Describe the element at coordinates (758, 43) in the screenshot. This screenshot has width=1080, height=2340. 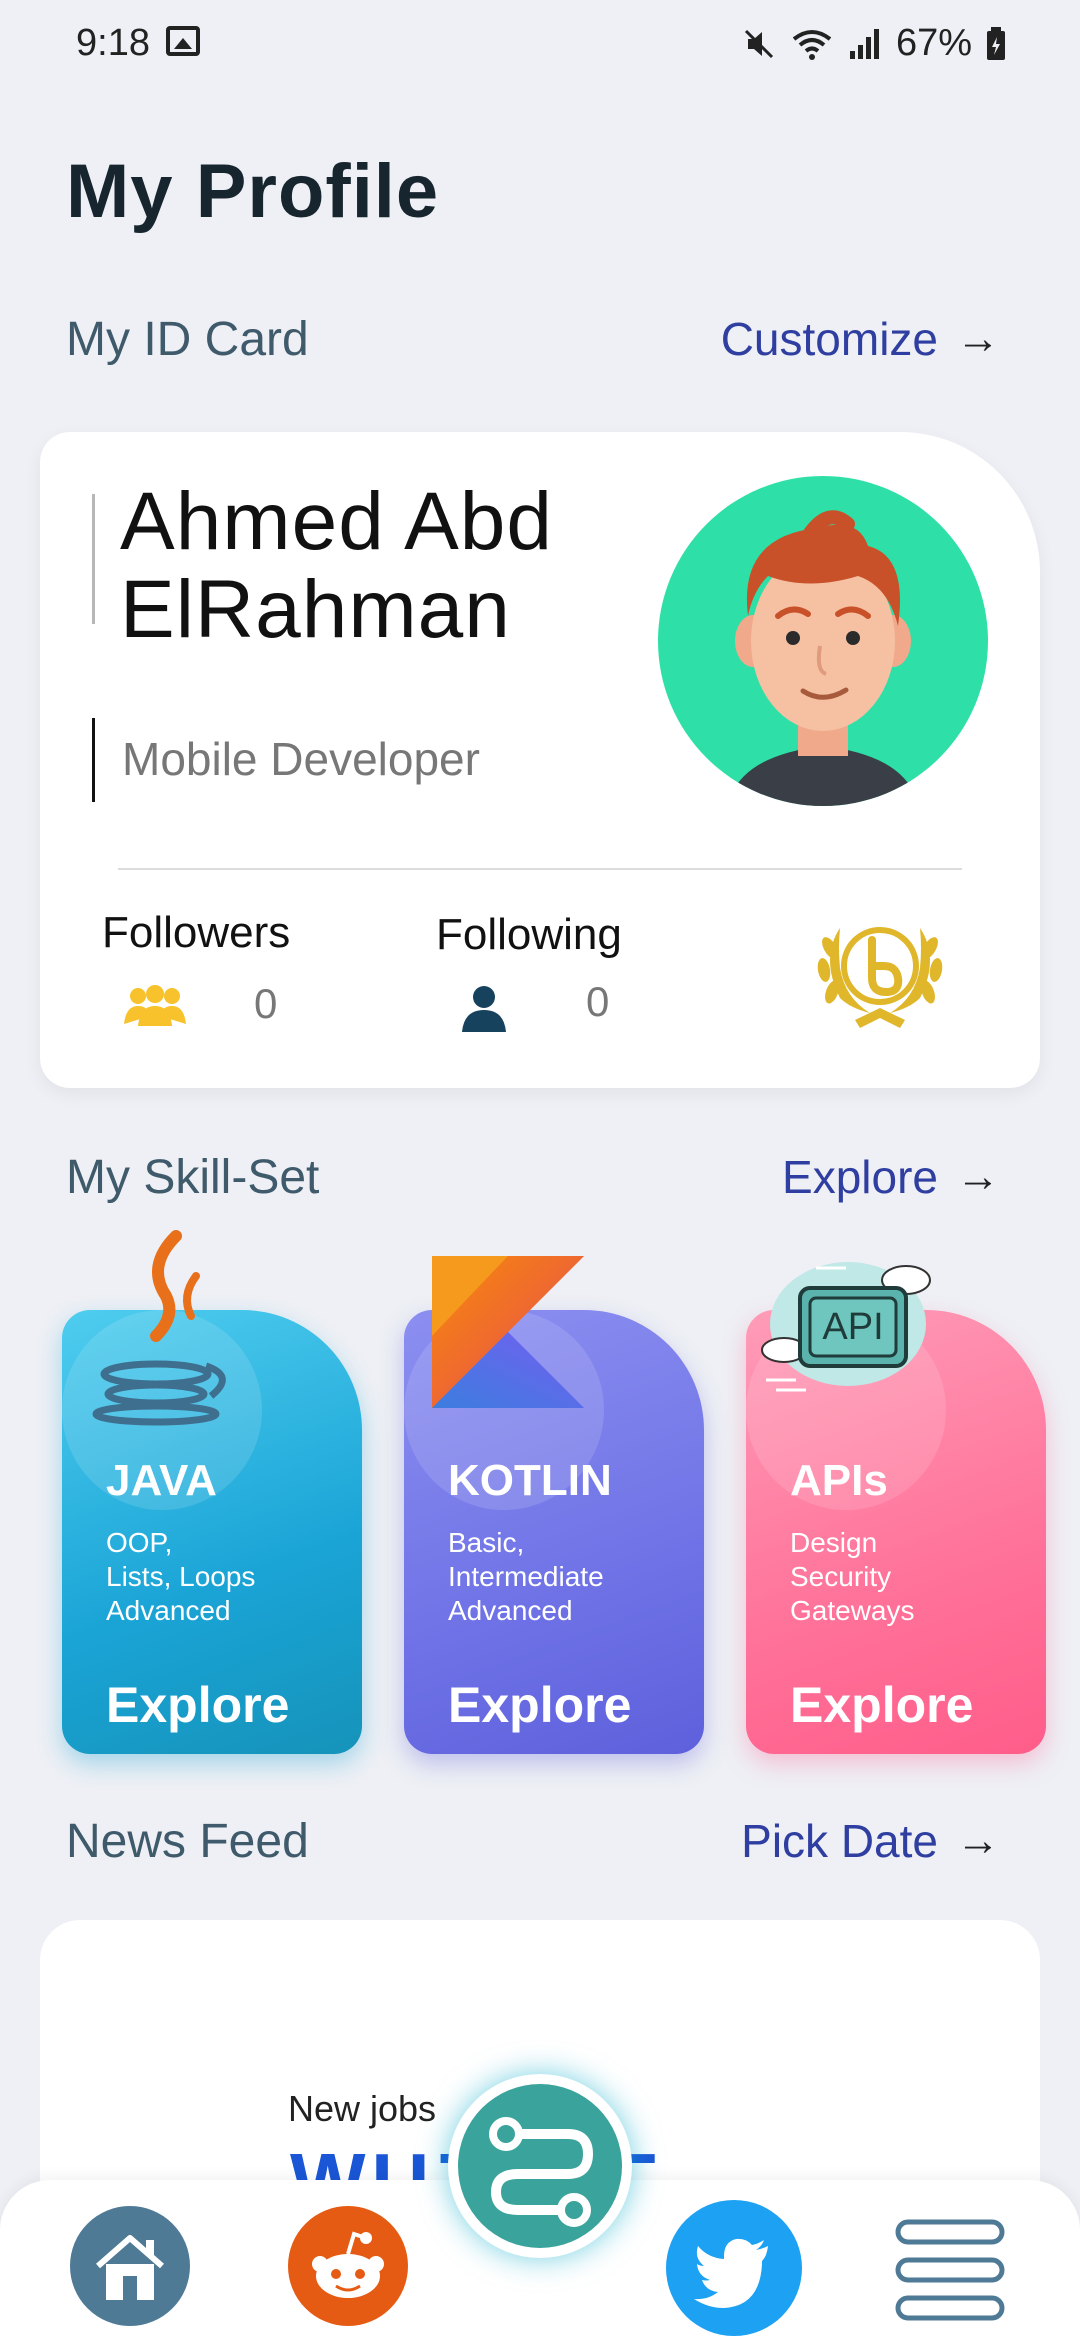
I see `mute-icon` at that location.